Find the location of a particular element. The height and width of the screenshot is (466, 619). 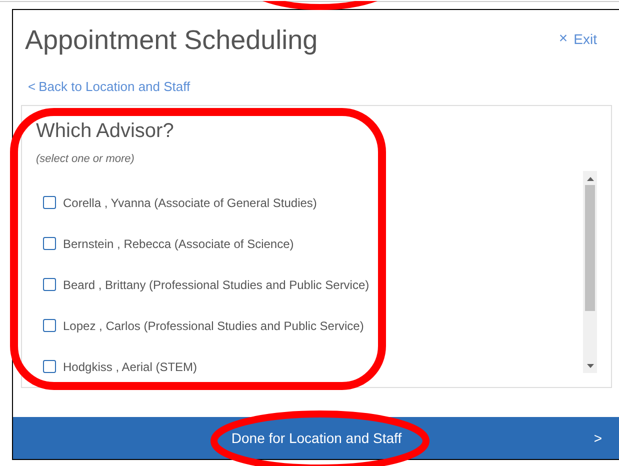

advisor-option: Corella , Yvanna (Associate of General Studies) is located at coordinates (190, 203).